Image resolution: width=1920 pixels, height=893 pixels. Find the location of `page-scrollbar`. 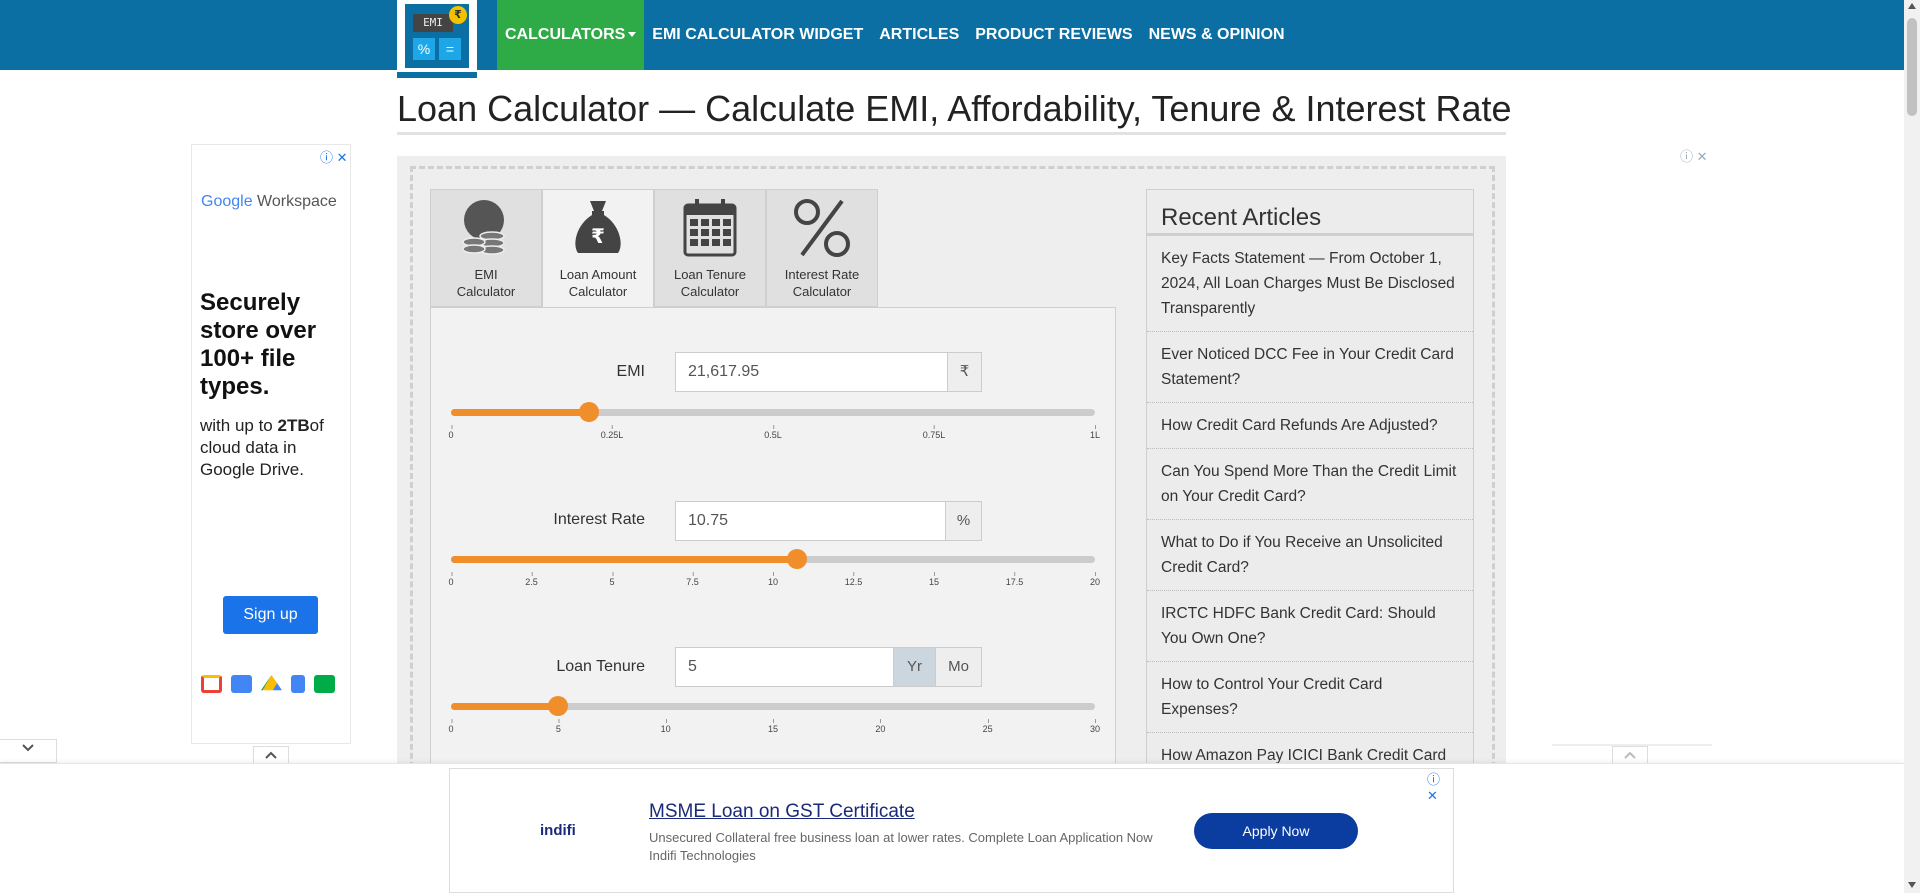

page-scrollbar is located at coordinates (1912, 446).